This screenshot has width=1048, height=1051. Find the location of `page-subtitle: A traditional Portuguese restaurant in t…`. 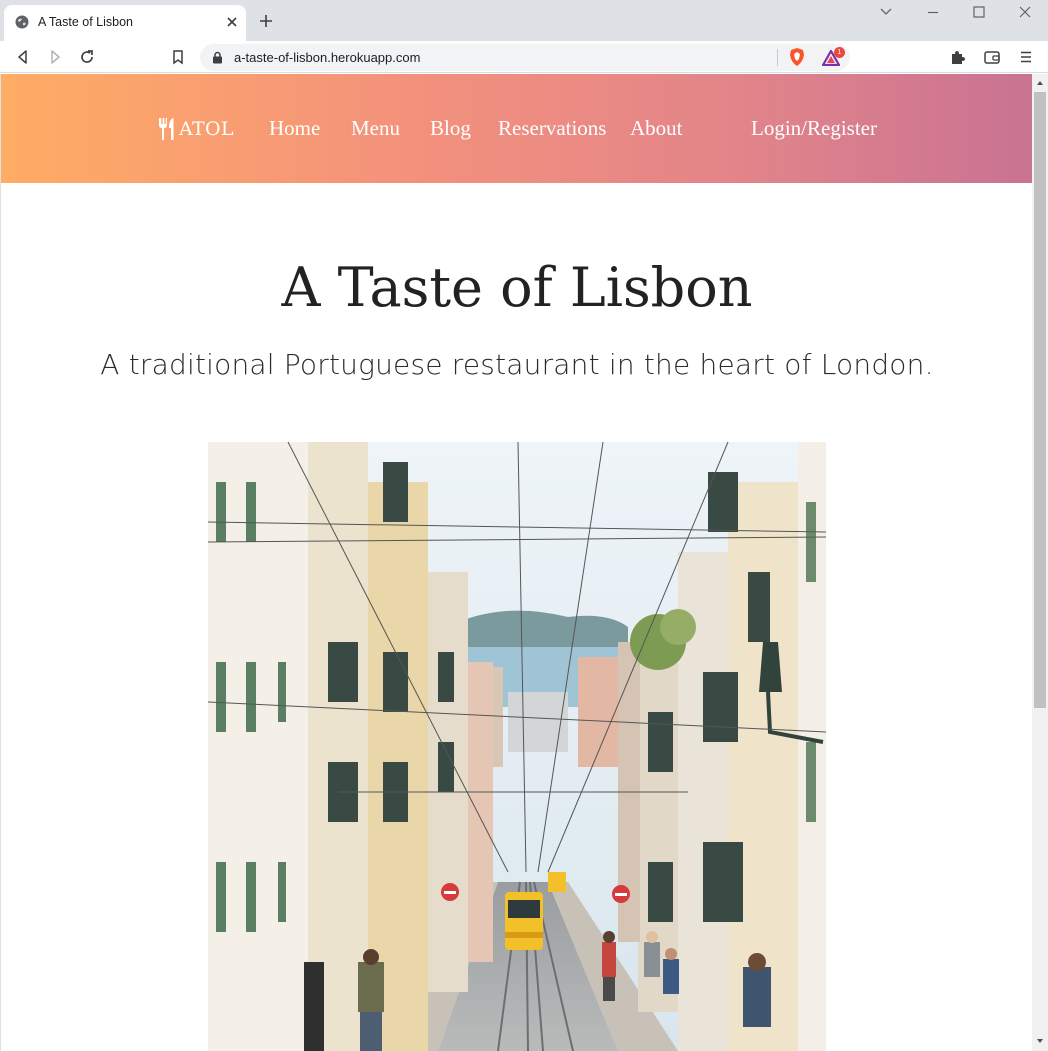

page-subtitle: A traditional Portuguese restaurant in t… is located at coordinates (517, 364).